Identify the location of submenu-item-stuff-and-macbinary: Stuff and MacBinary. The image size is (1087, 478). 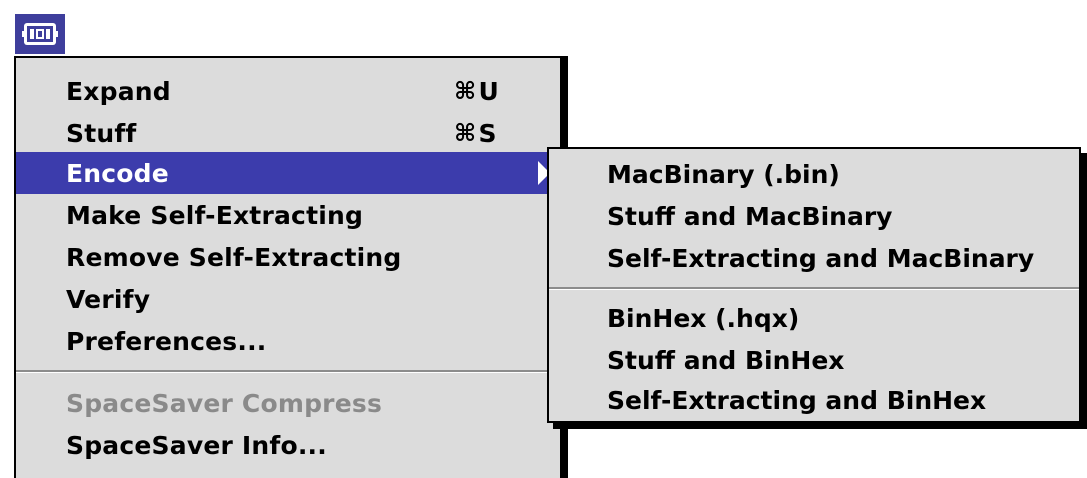
(814, 216).